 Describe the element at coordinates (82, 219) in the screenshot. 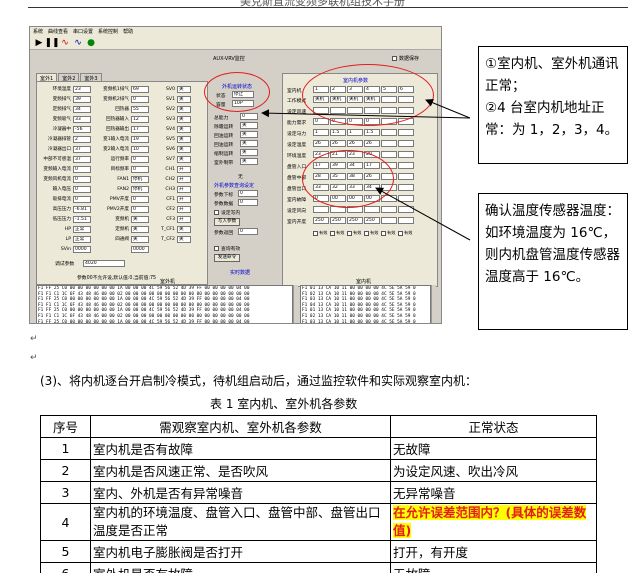

I see `outdoor-param-value: -1.51` at that location.